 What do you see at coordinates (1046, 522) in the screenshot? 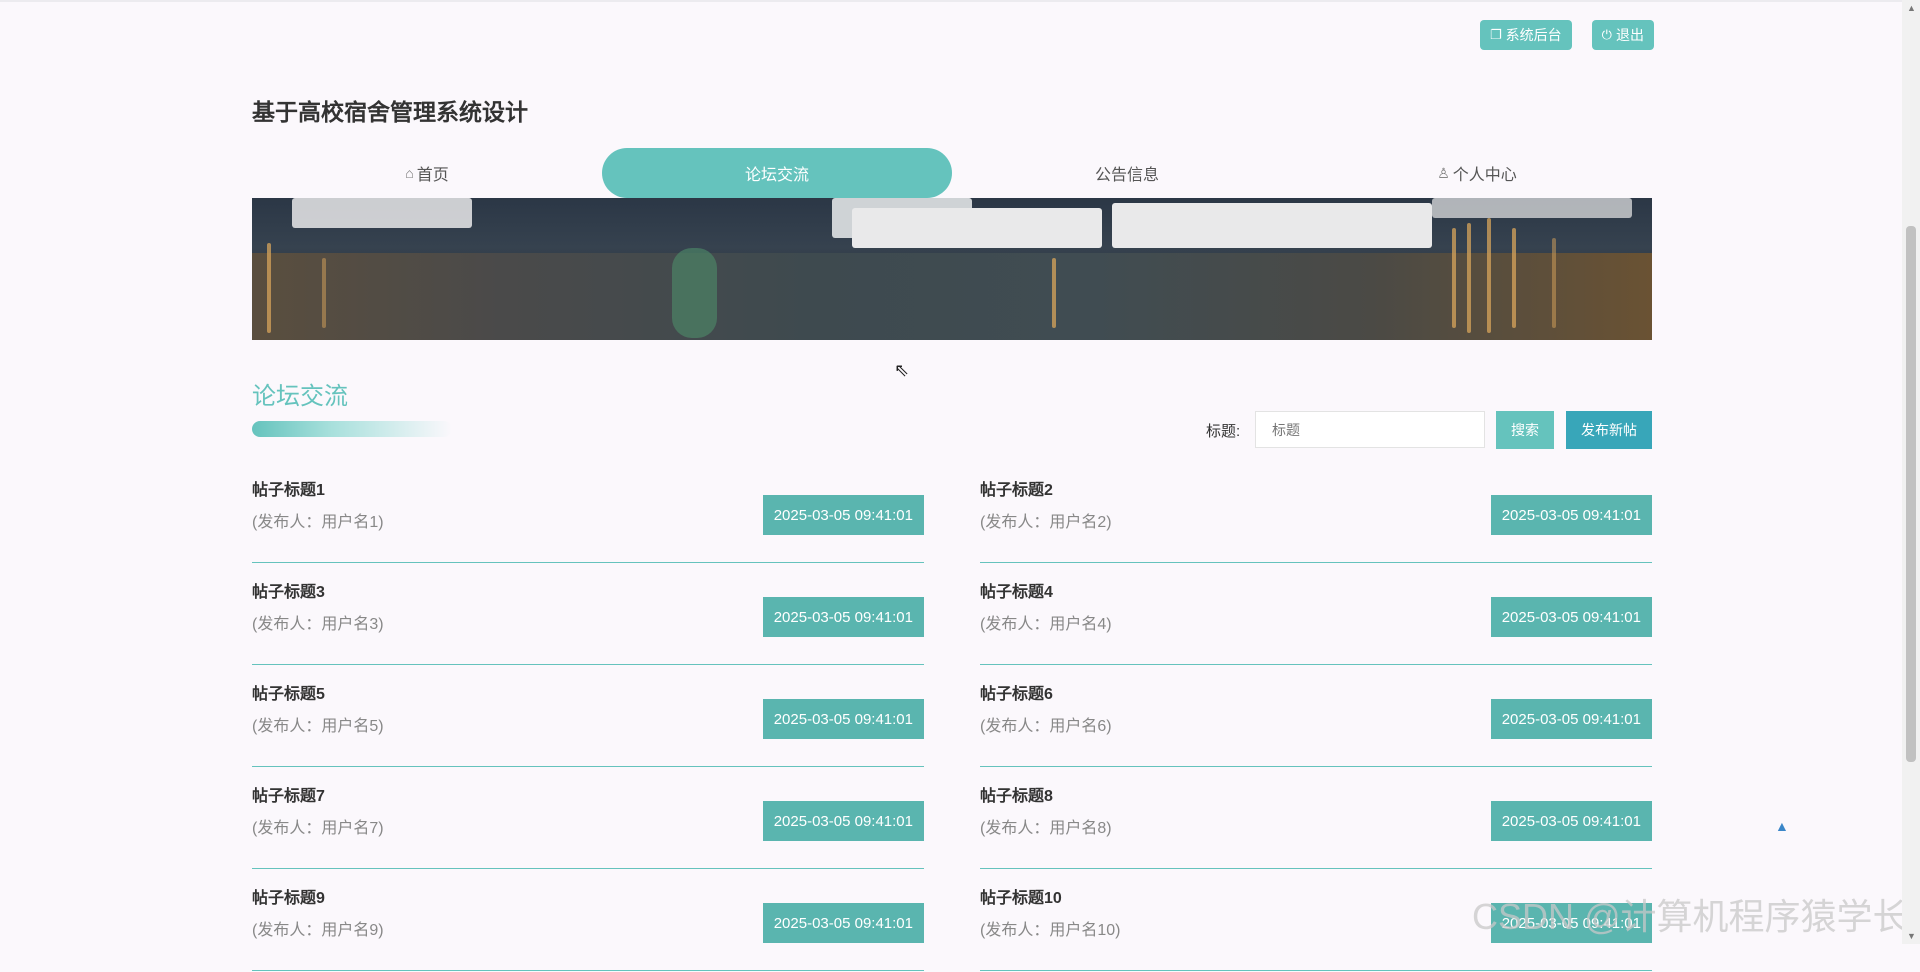
I see `post-author: (发布人：用户名2)` at bounding box center [1046, 522].